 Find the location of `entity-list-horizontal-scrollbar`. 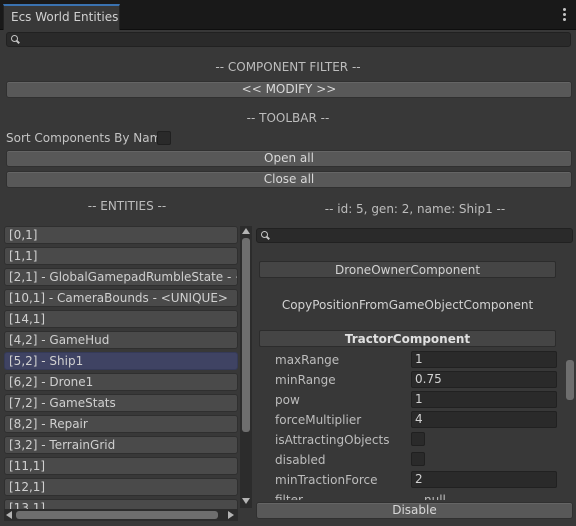

entity-list-horizontal-scrollbar is located at coordinates (121, 515).